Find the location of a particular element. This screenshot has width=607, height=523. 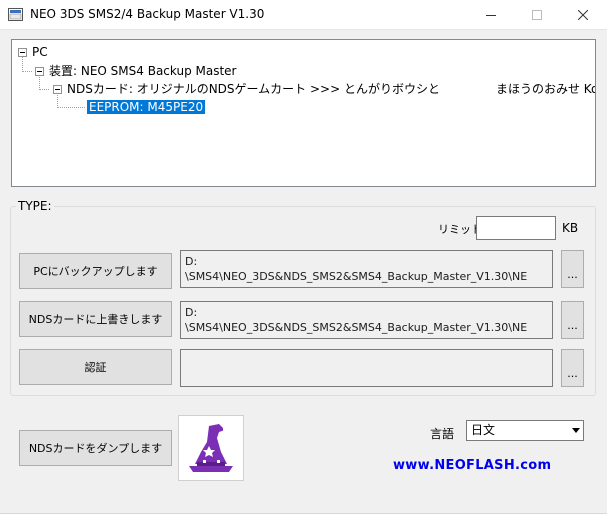

wizard-hat-icon is located at coordinates (211, 448).